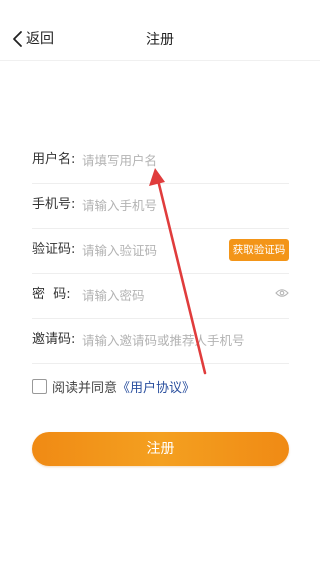 This screenshot has height=568, width=320. What do you see at coordinates (182, 340) in the screenshot?
I see `invite-input` at bounding box center [182, 340].